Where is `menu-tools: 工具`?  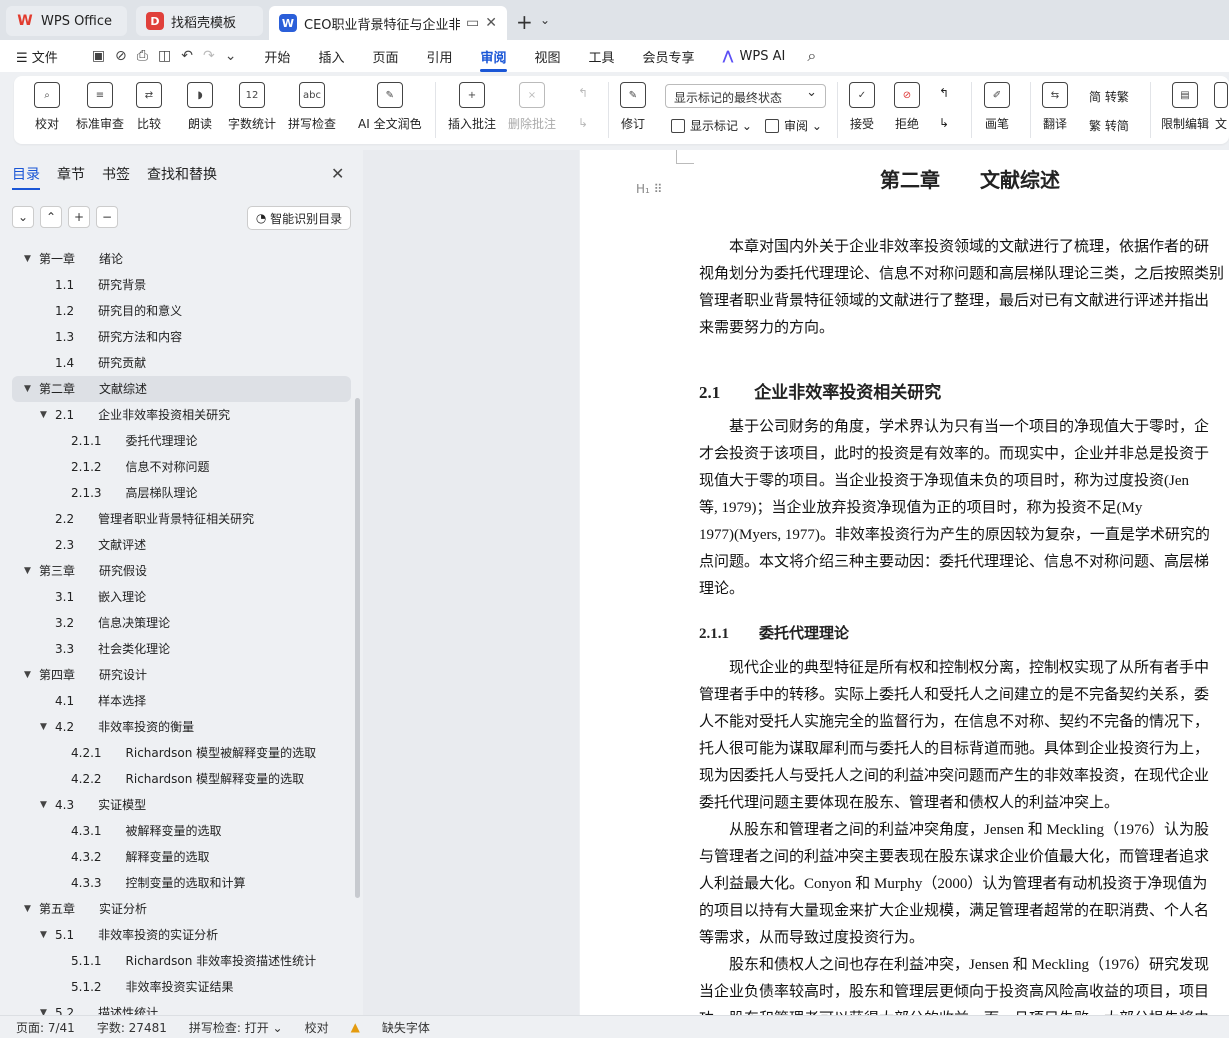
menu-tools: 工具 is located at coordinates (602, 56).